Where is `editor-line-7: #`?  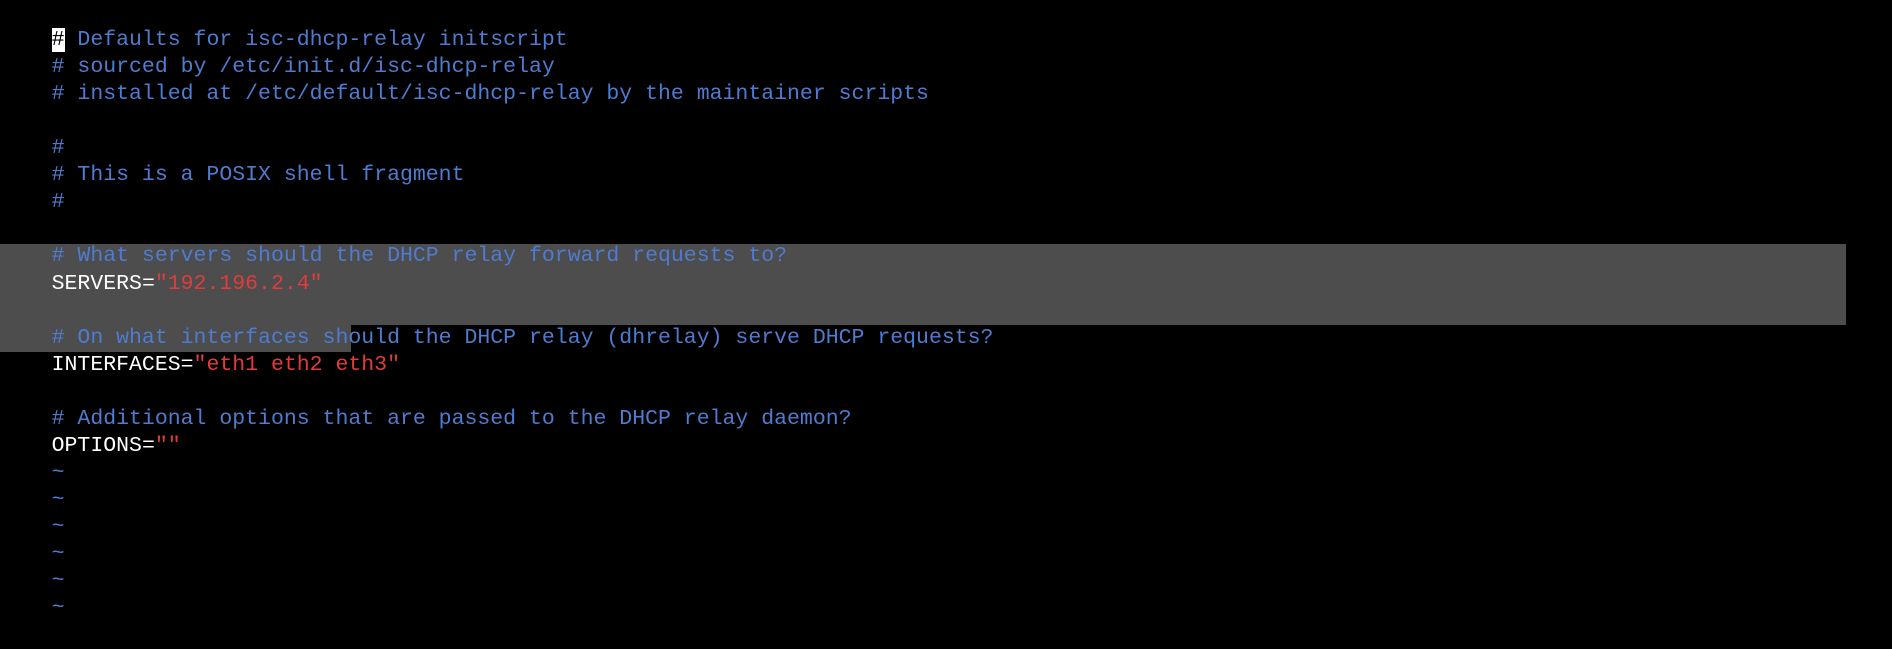 editor-line-7: # is located at coordinates (946, 188).